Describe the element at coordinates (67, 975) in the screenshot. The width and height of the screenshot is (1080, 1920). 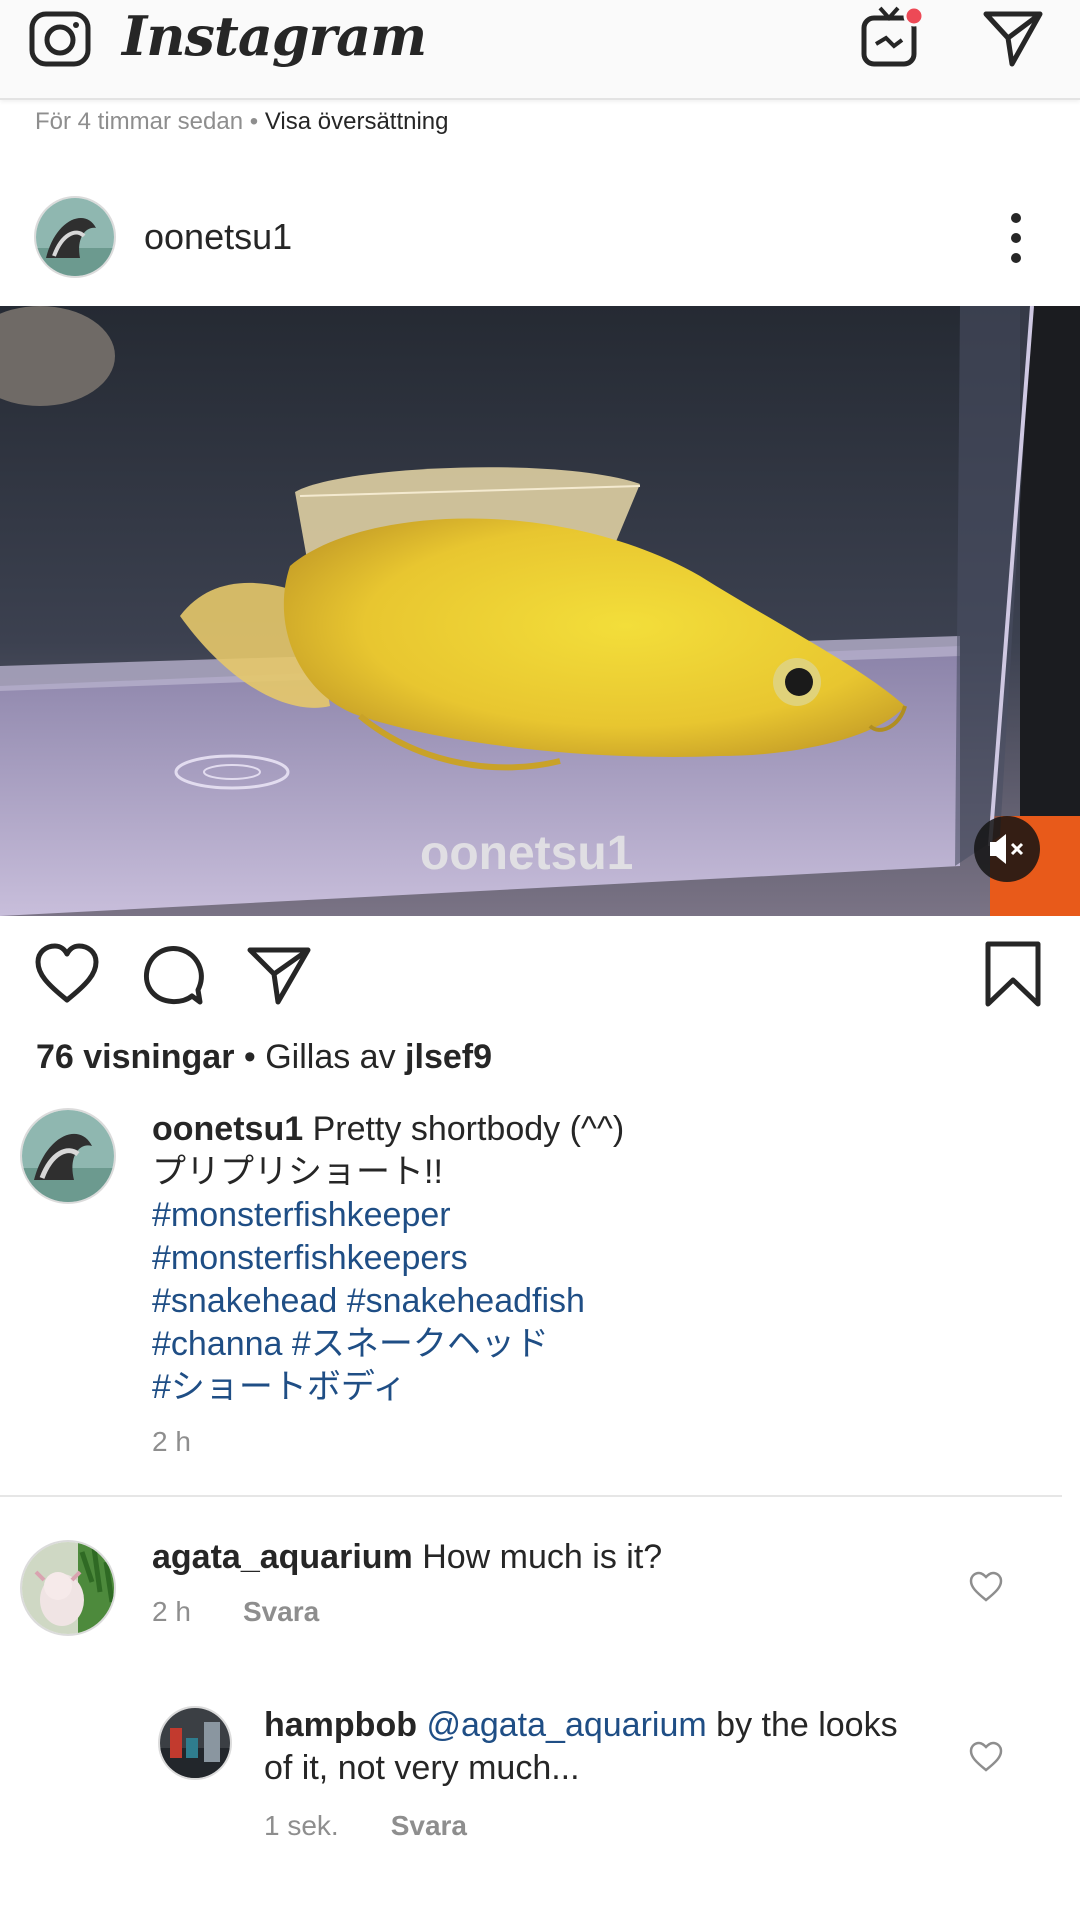
I see `heart-icon` at that location.